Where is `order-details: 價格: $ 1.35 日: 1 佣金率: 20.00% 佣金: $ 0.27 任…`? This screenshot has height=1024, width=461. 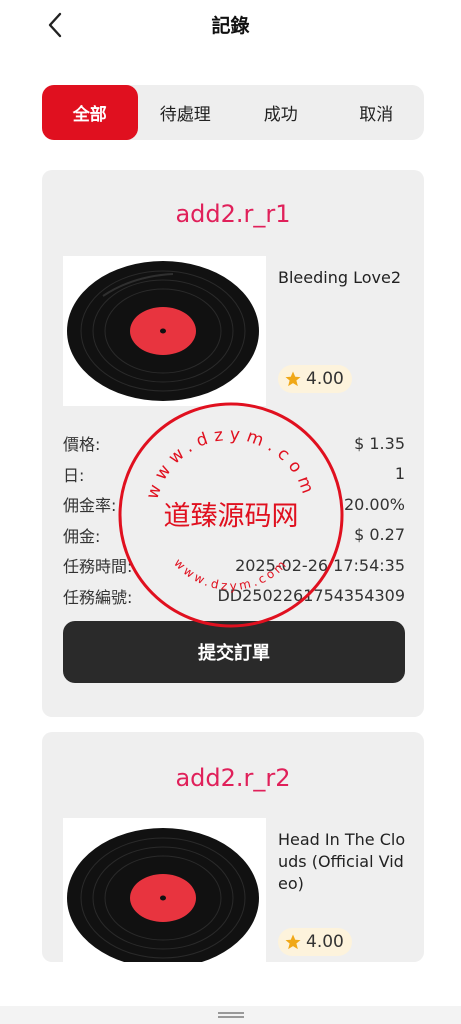
order-details: 價格: $ 1.35 日: 1 佣金率: 20.00% 佣金: $ 0.27 任… is located at coordinates (234, 519).